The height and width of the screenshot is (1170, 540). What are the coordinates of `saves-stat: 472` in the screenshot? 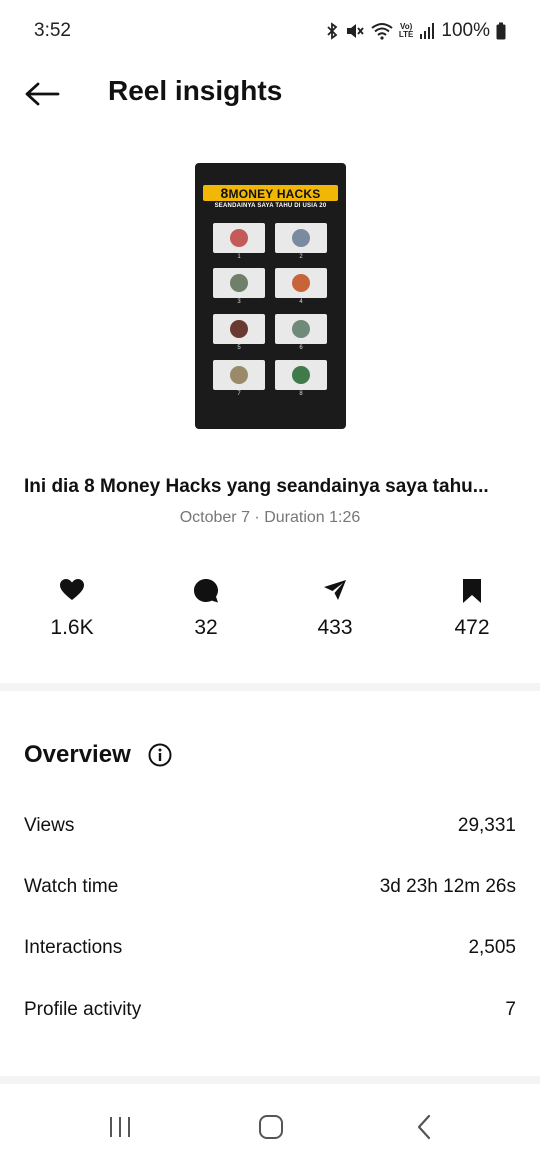 It's located at (472, 609).